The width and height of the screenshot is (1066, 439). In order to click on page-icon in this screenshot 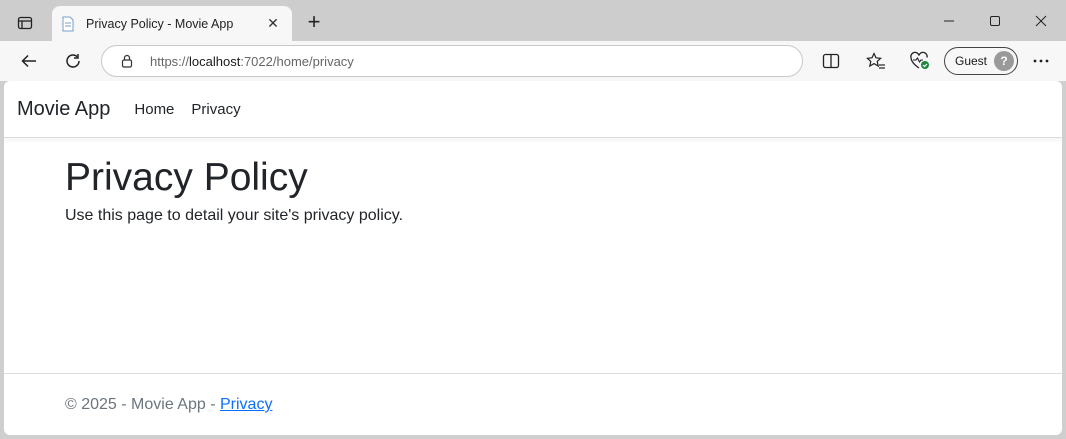, I will do `click(68, 24)`.